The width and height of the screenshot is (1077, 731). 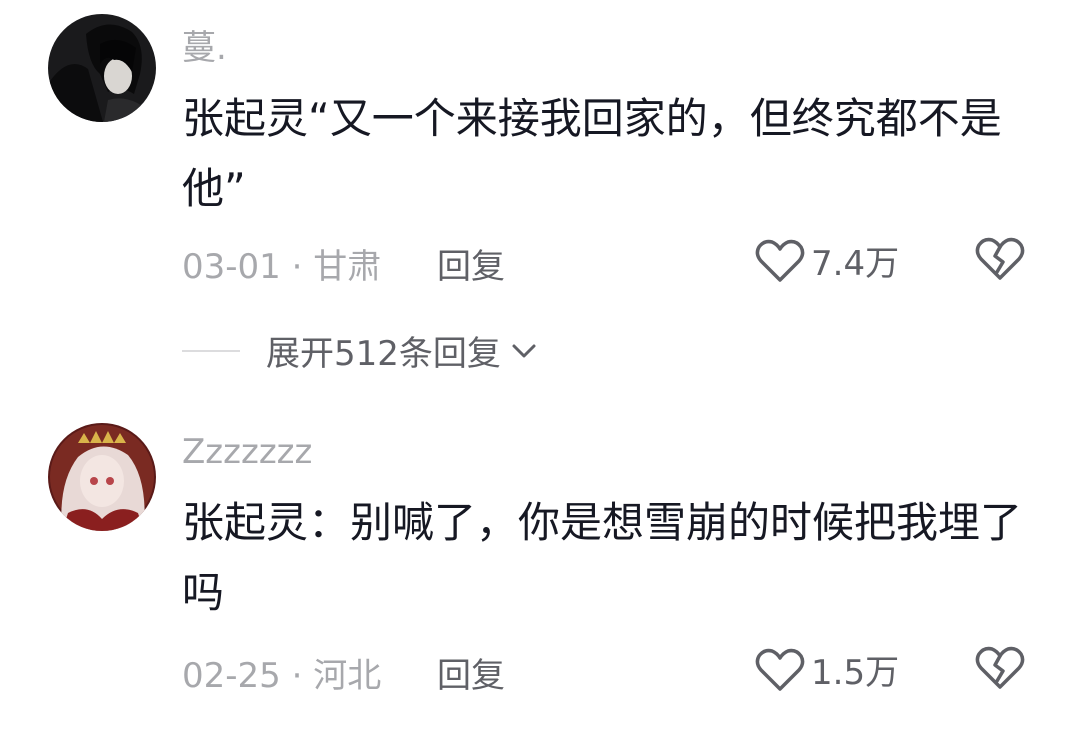 I want to click on comment-meta: 03-01 · 甘肃, so click(x=281, y=263).